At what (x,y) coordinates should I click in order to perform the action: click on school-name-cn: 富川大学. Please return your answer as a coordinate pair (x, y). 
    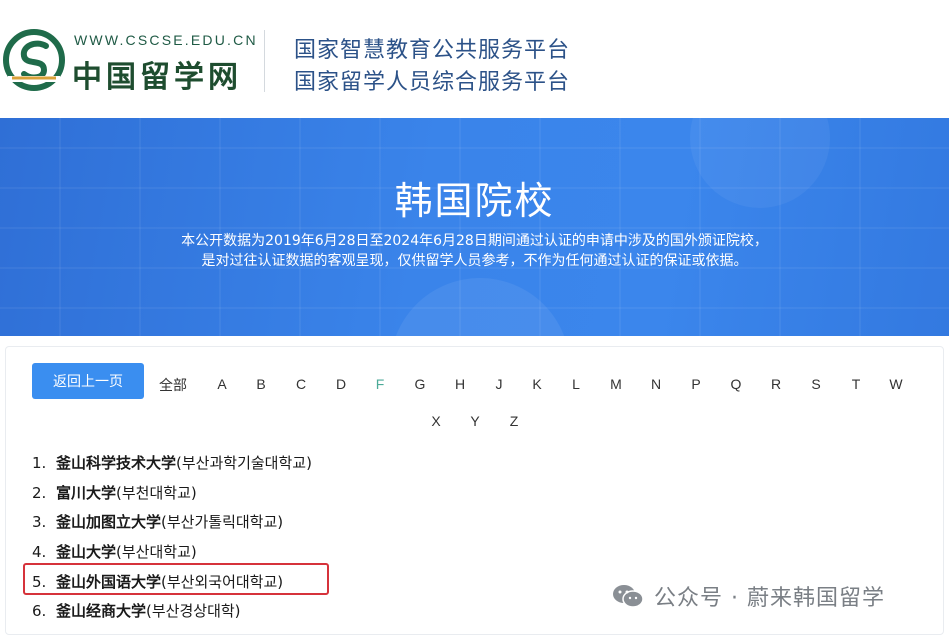
    Looking at the image, I should click on (86, 492).